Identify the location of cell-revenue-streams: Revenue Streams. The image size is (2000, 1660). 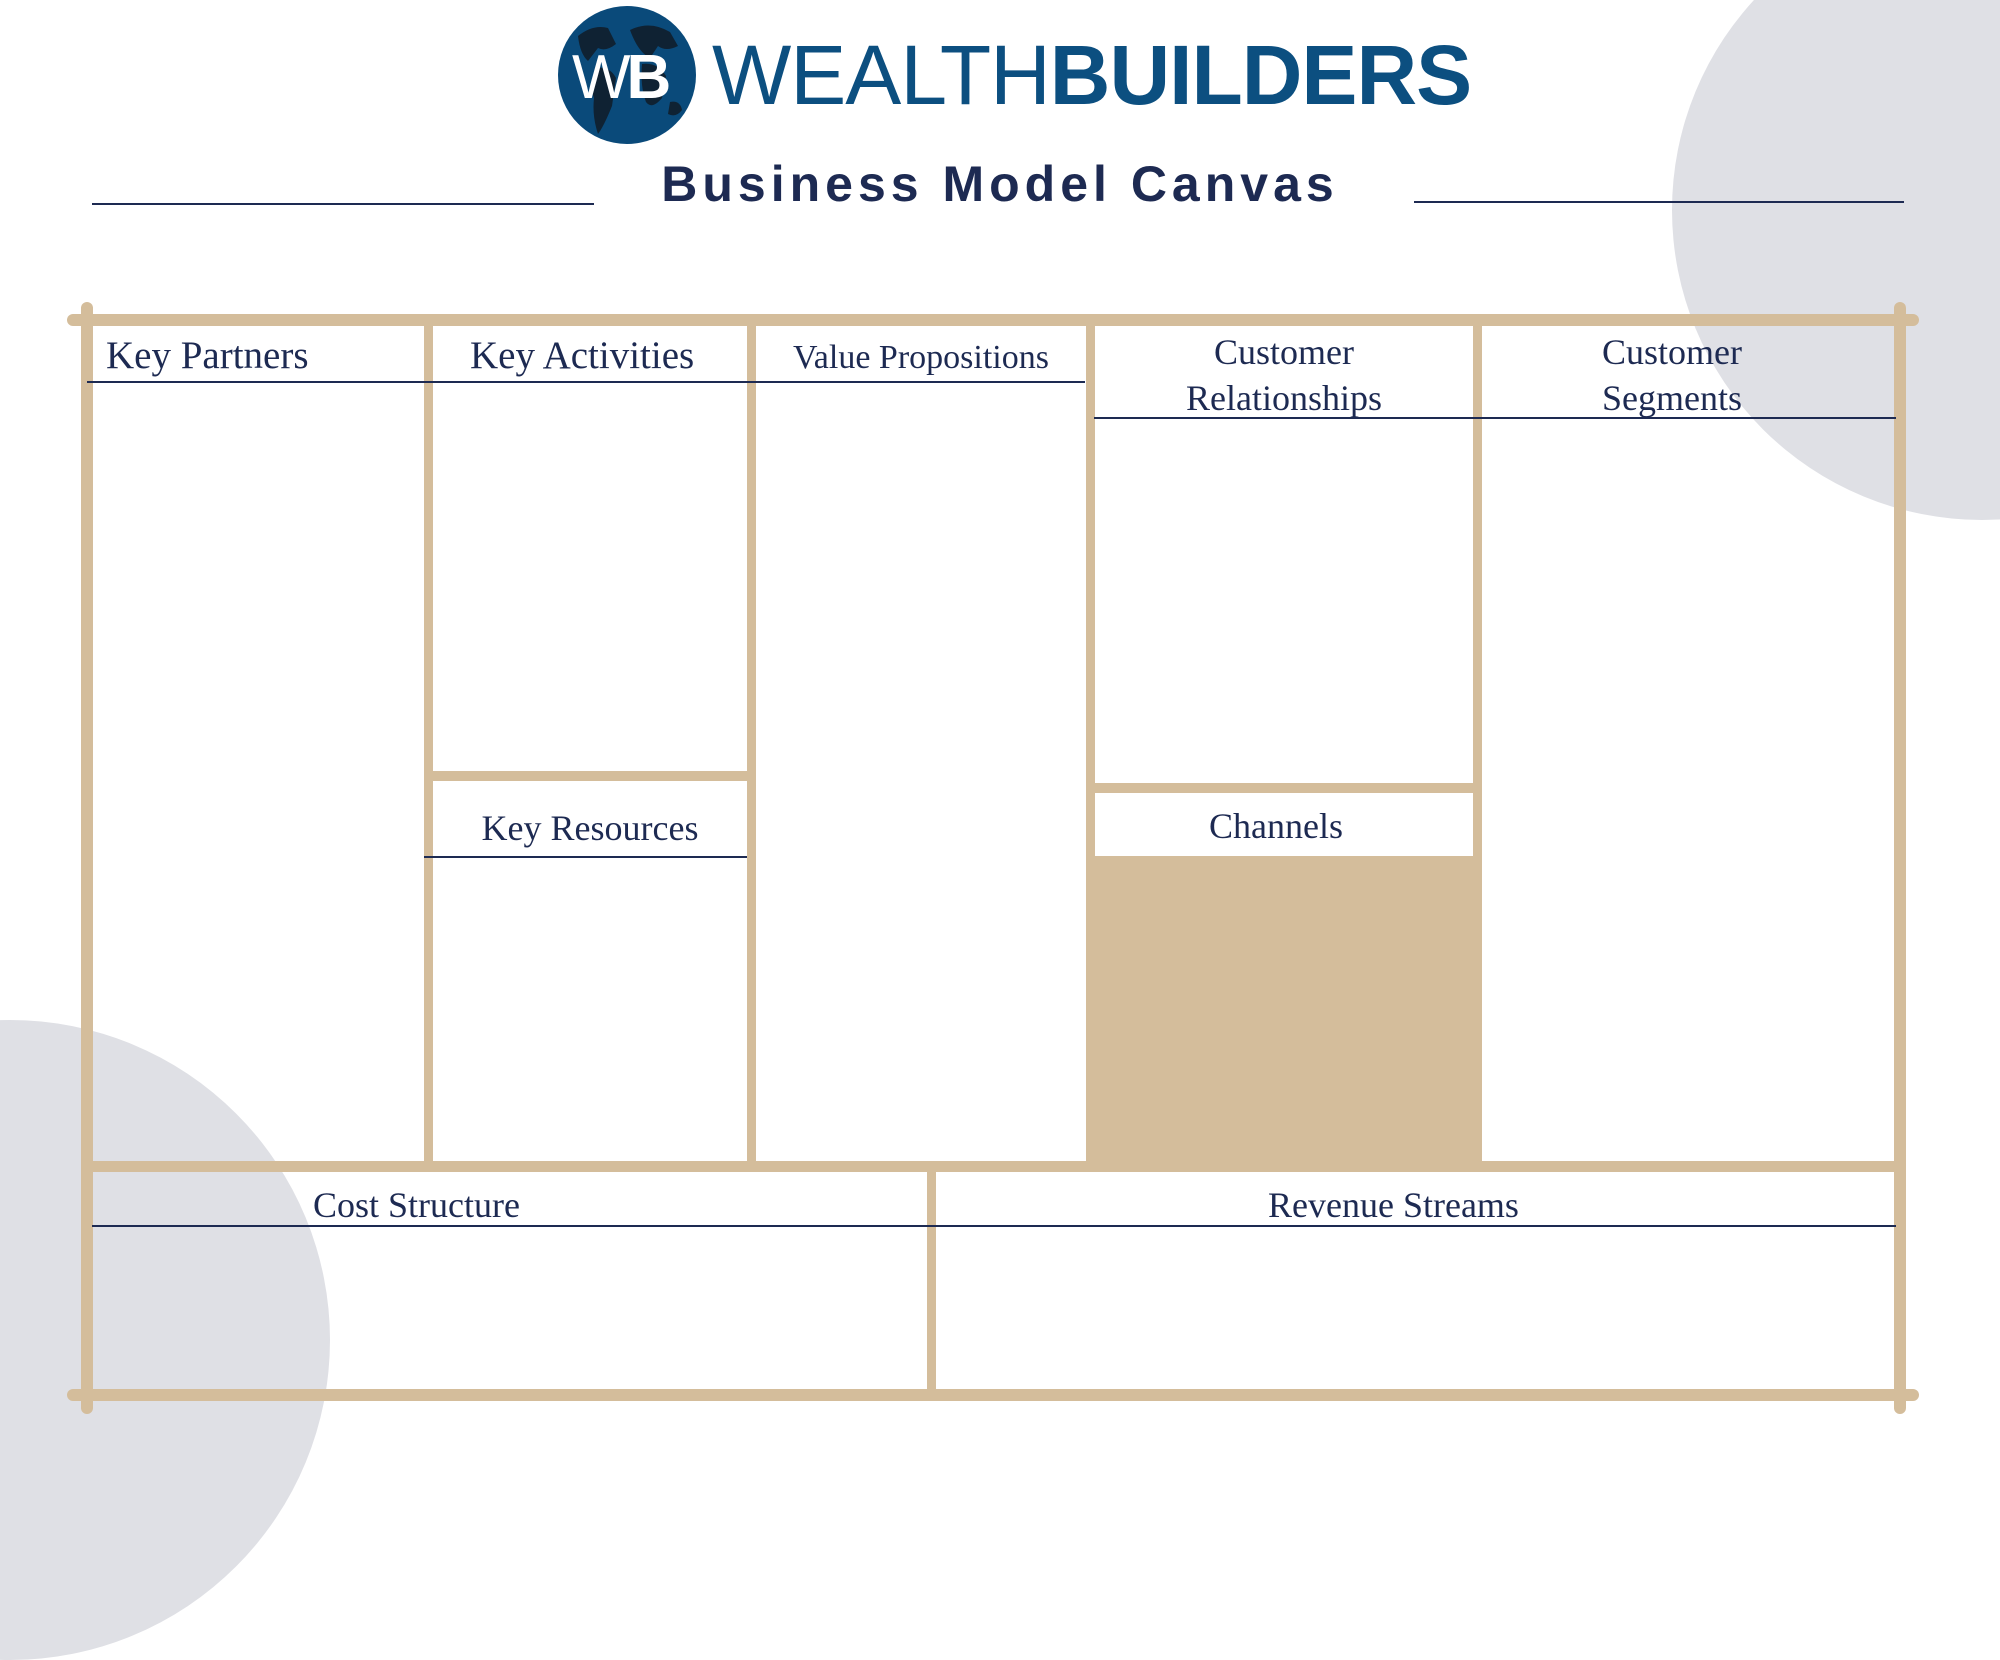
(1415, 1280).